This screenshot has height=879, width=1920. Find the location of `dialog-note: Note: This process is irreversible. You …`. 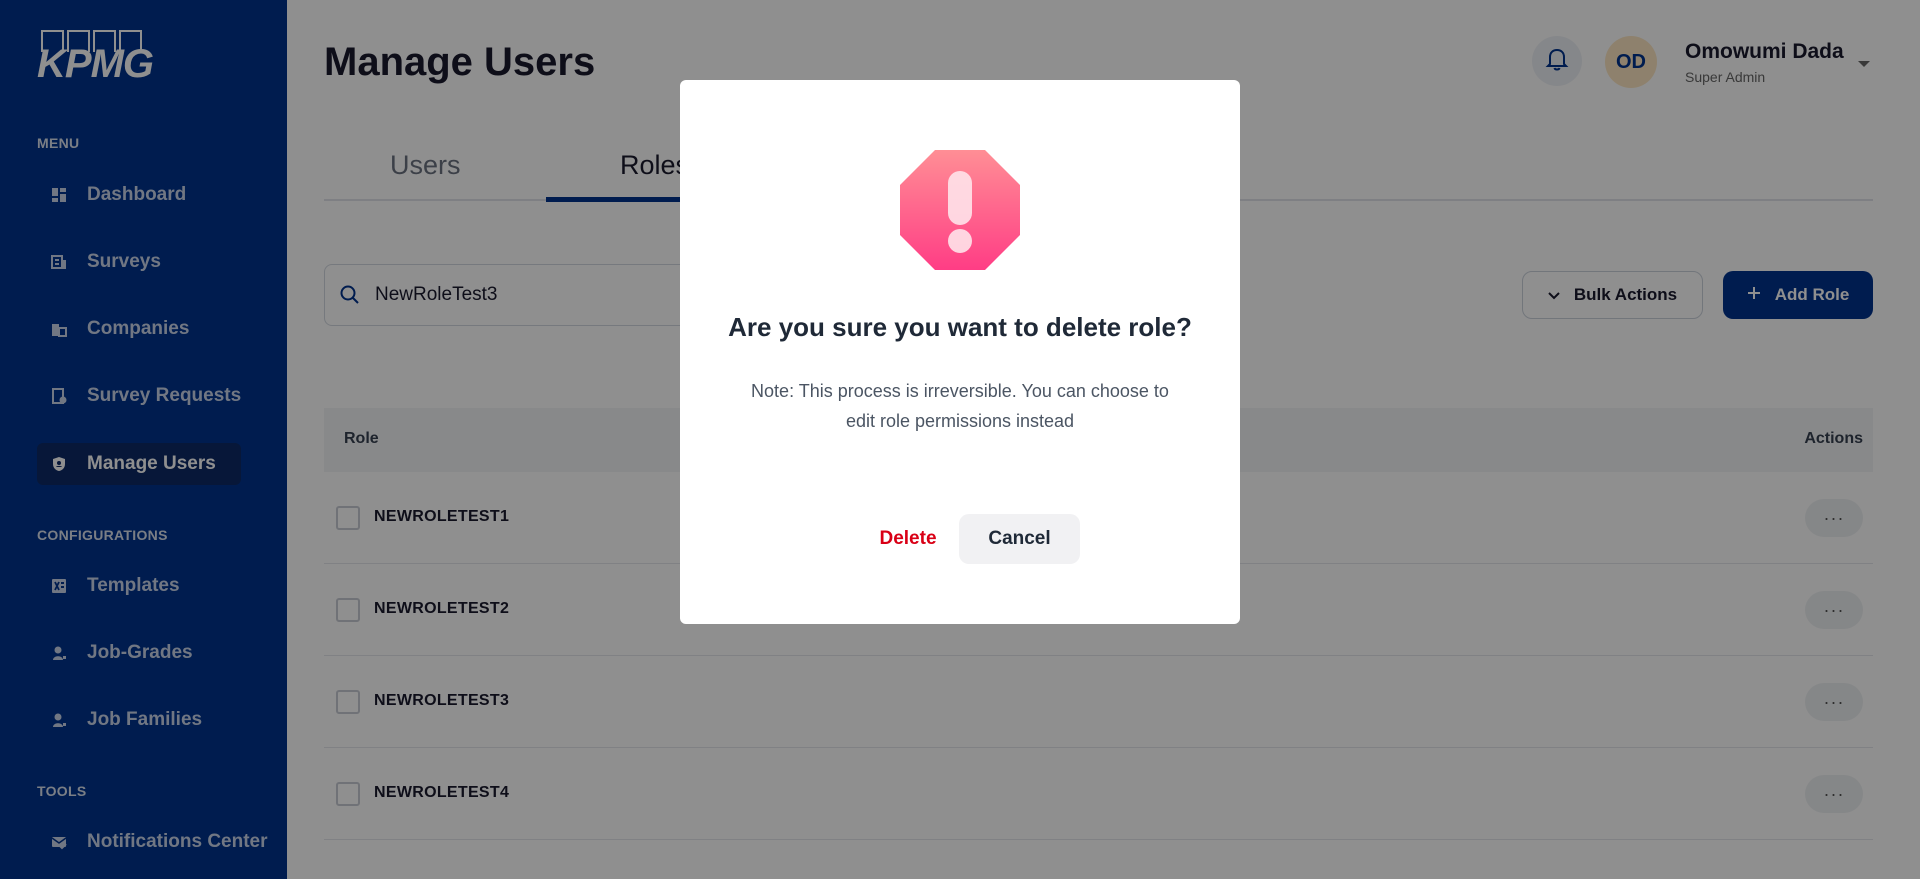

dialog-note: Note: This process is irreversible. You … is located at coordinates (960, 406).